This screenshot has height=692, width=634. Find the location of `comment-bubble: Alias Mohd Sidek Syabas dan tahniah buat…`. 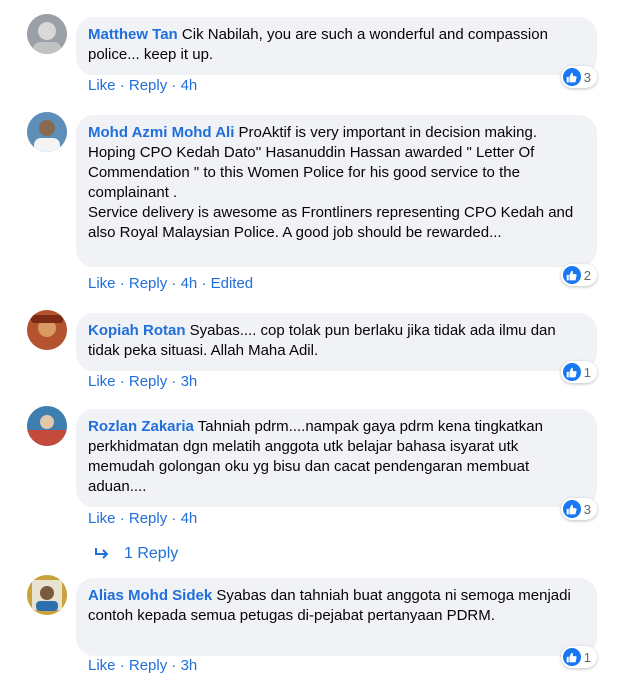

comment-bubble: Alias Mohd Sidek Syabas dan tahniah buat… is located at coordinates (336, 617).